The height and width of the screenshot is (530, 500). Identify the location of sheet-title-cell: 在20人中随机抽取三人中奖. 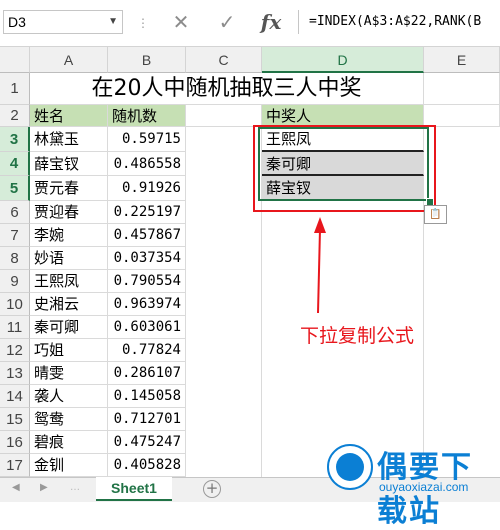
(227, 89).